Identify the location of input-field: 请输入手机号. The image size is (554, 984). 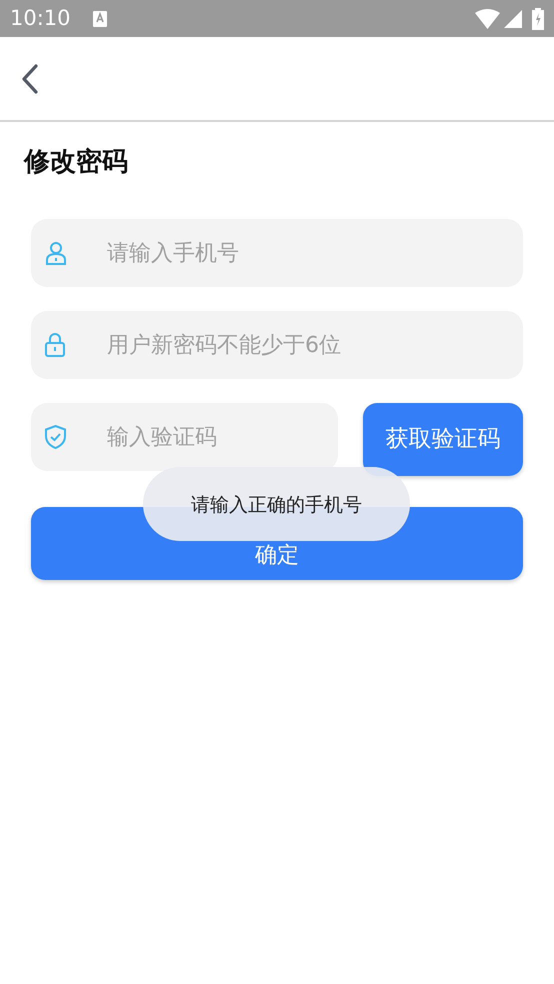
(277, 253).